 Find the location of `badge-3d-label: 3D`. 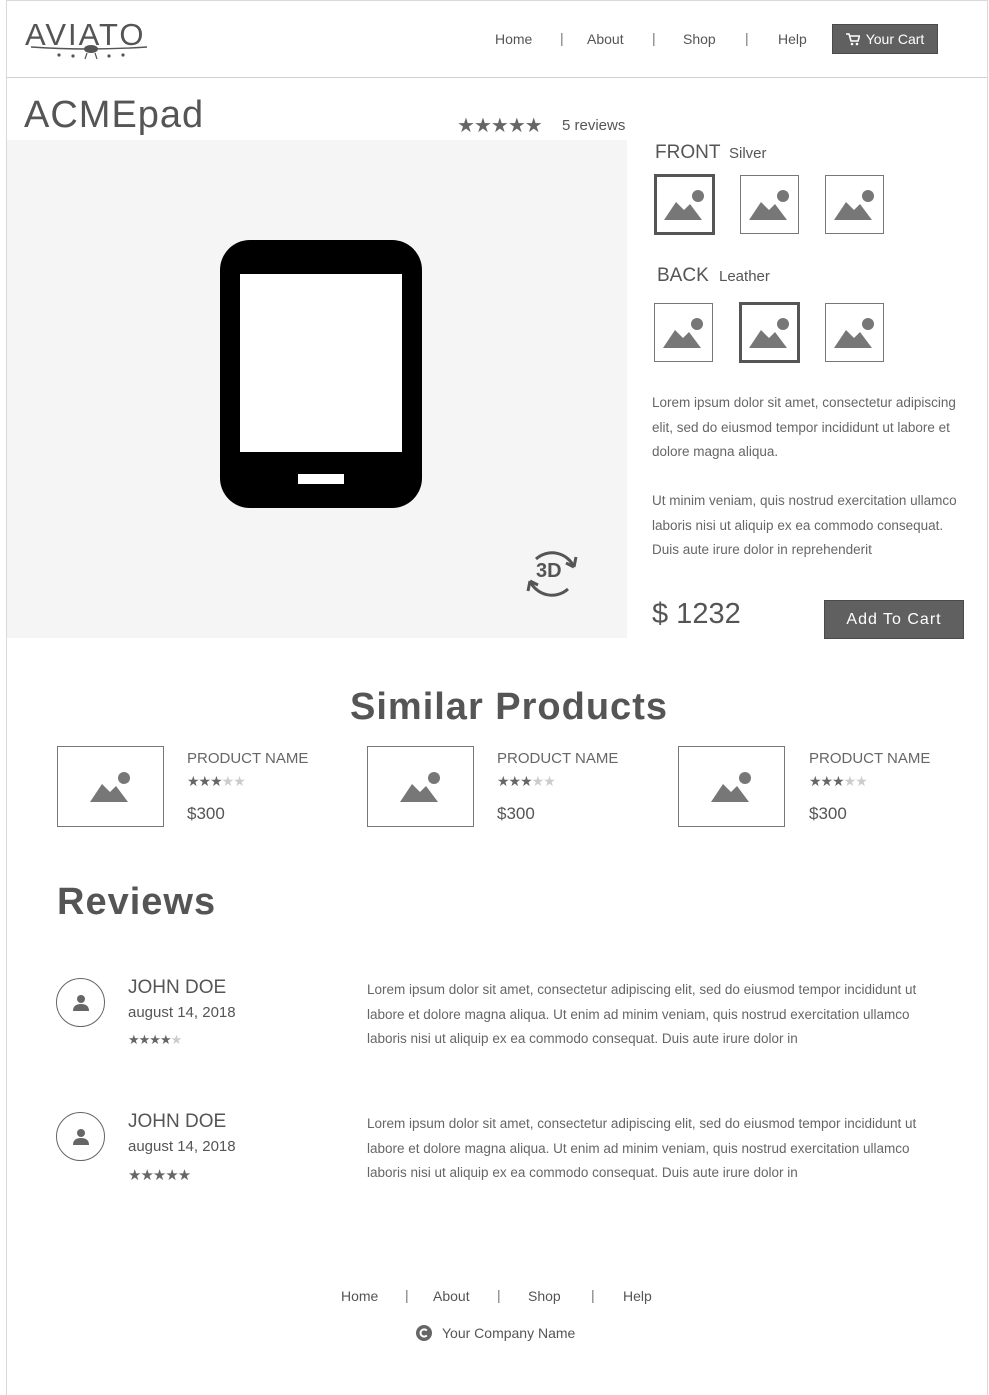

badge-3d-label: 3D is located at coordinates (549, 571).